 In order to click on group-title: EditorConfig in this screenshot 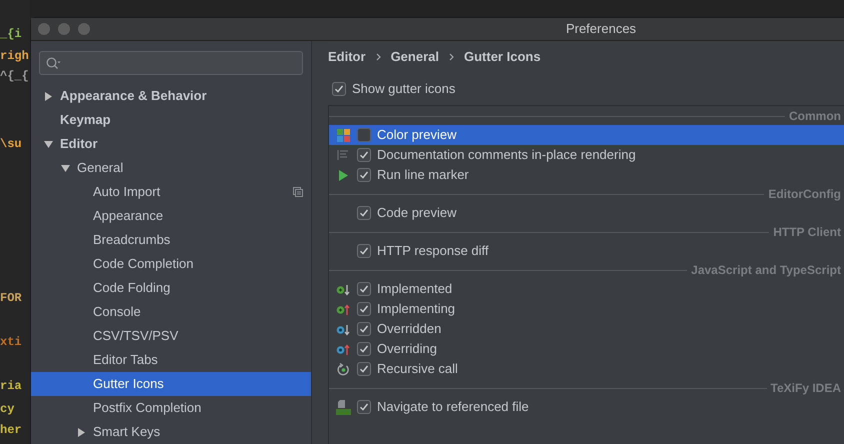, I will do `click(804, 194)`.